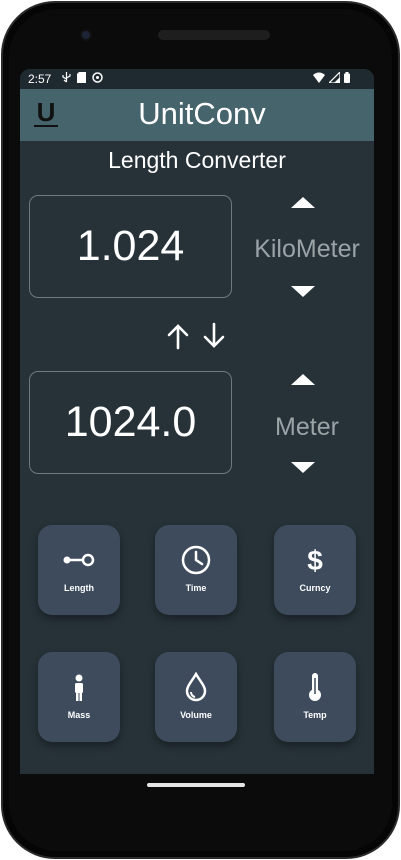 The width and height of the screenshot is (401, 860). Describe the element at coordinates (315, 687) in the screenshot. I see `thermometer-icon` at that location.